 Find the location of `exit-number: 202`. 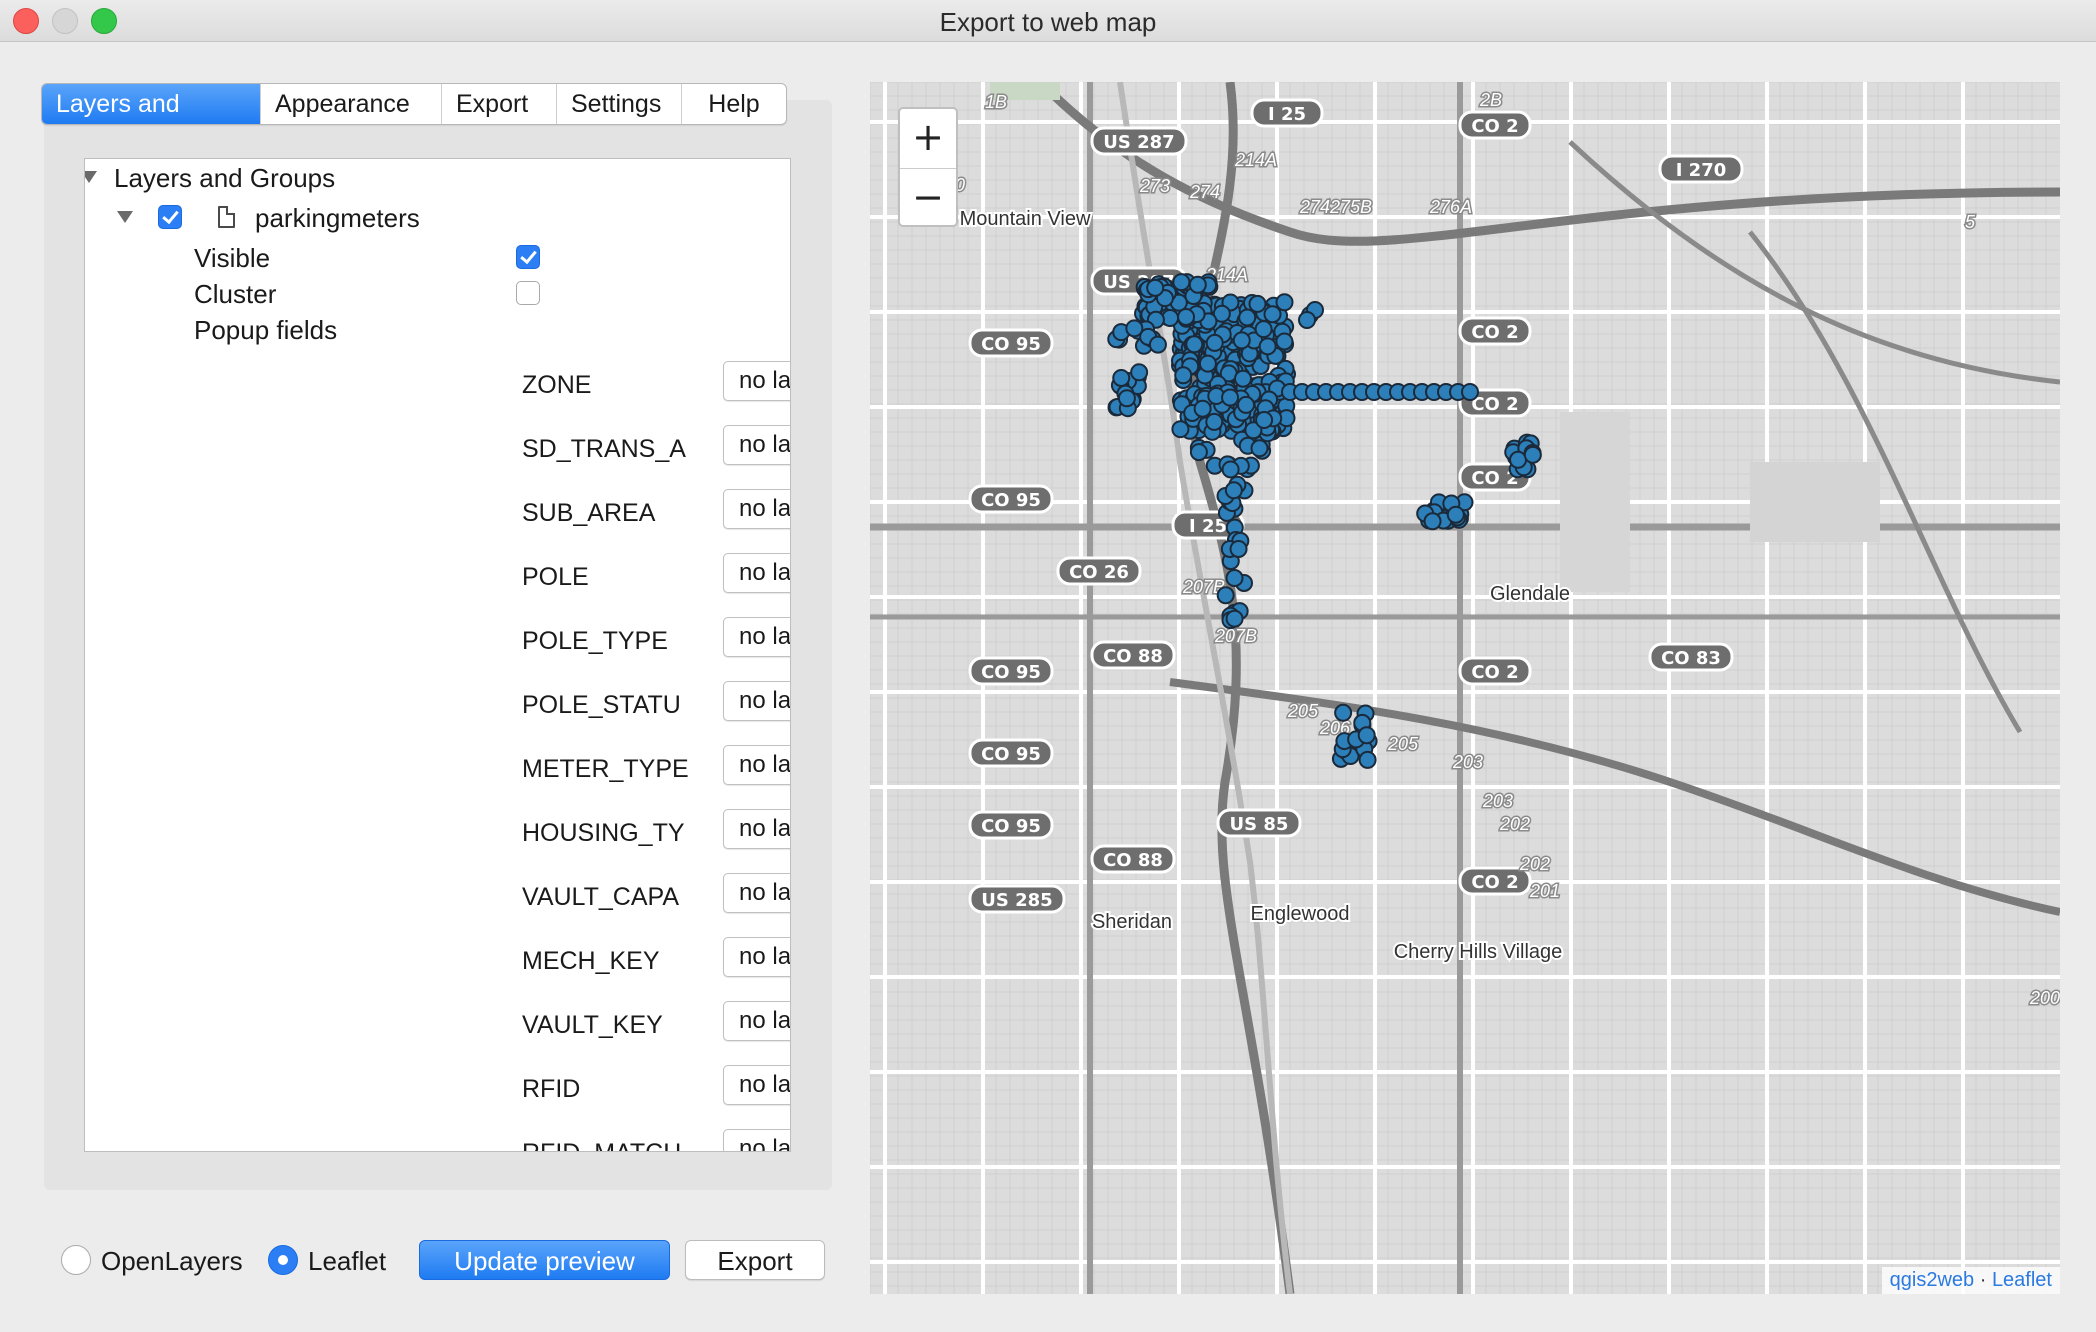

exit-number: 202 is located at coordinates (1534, 864).